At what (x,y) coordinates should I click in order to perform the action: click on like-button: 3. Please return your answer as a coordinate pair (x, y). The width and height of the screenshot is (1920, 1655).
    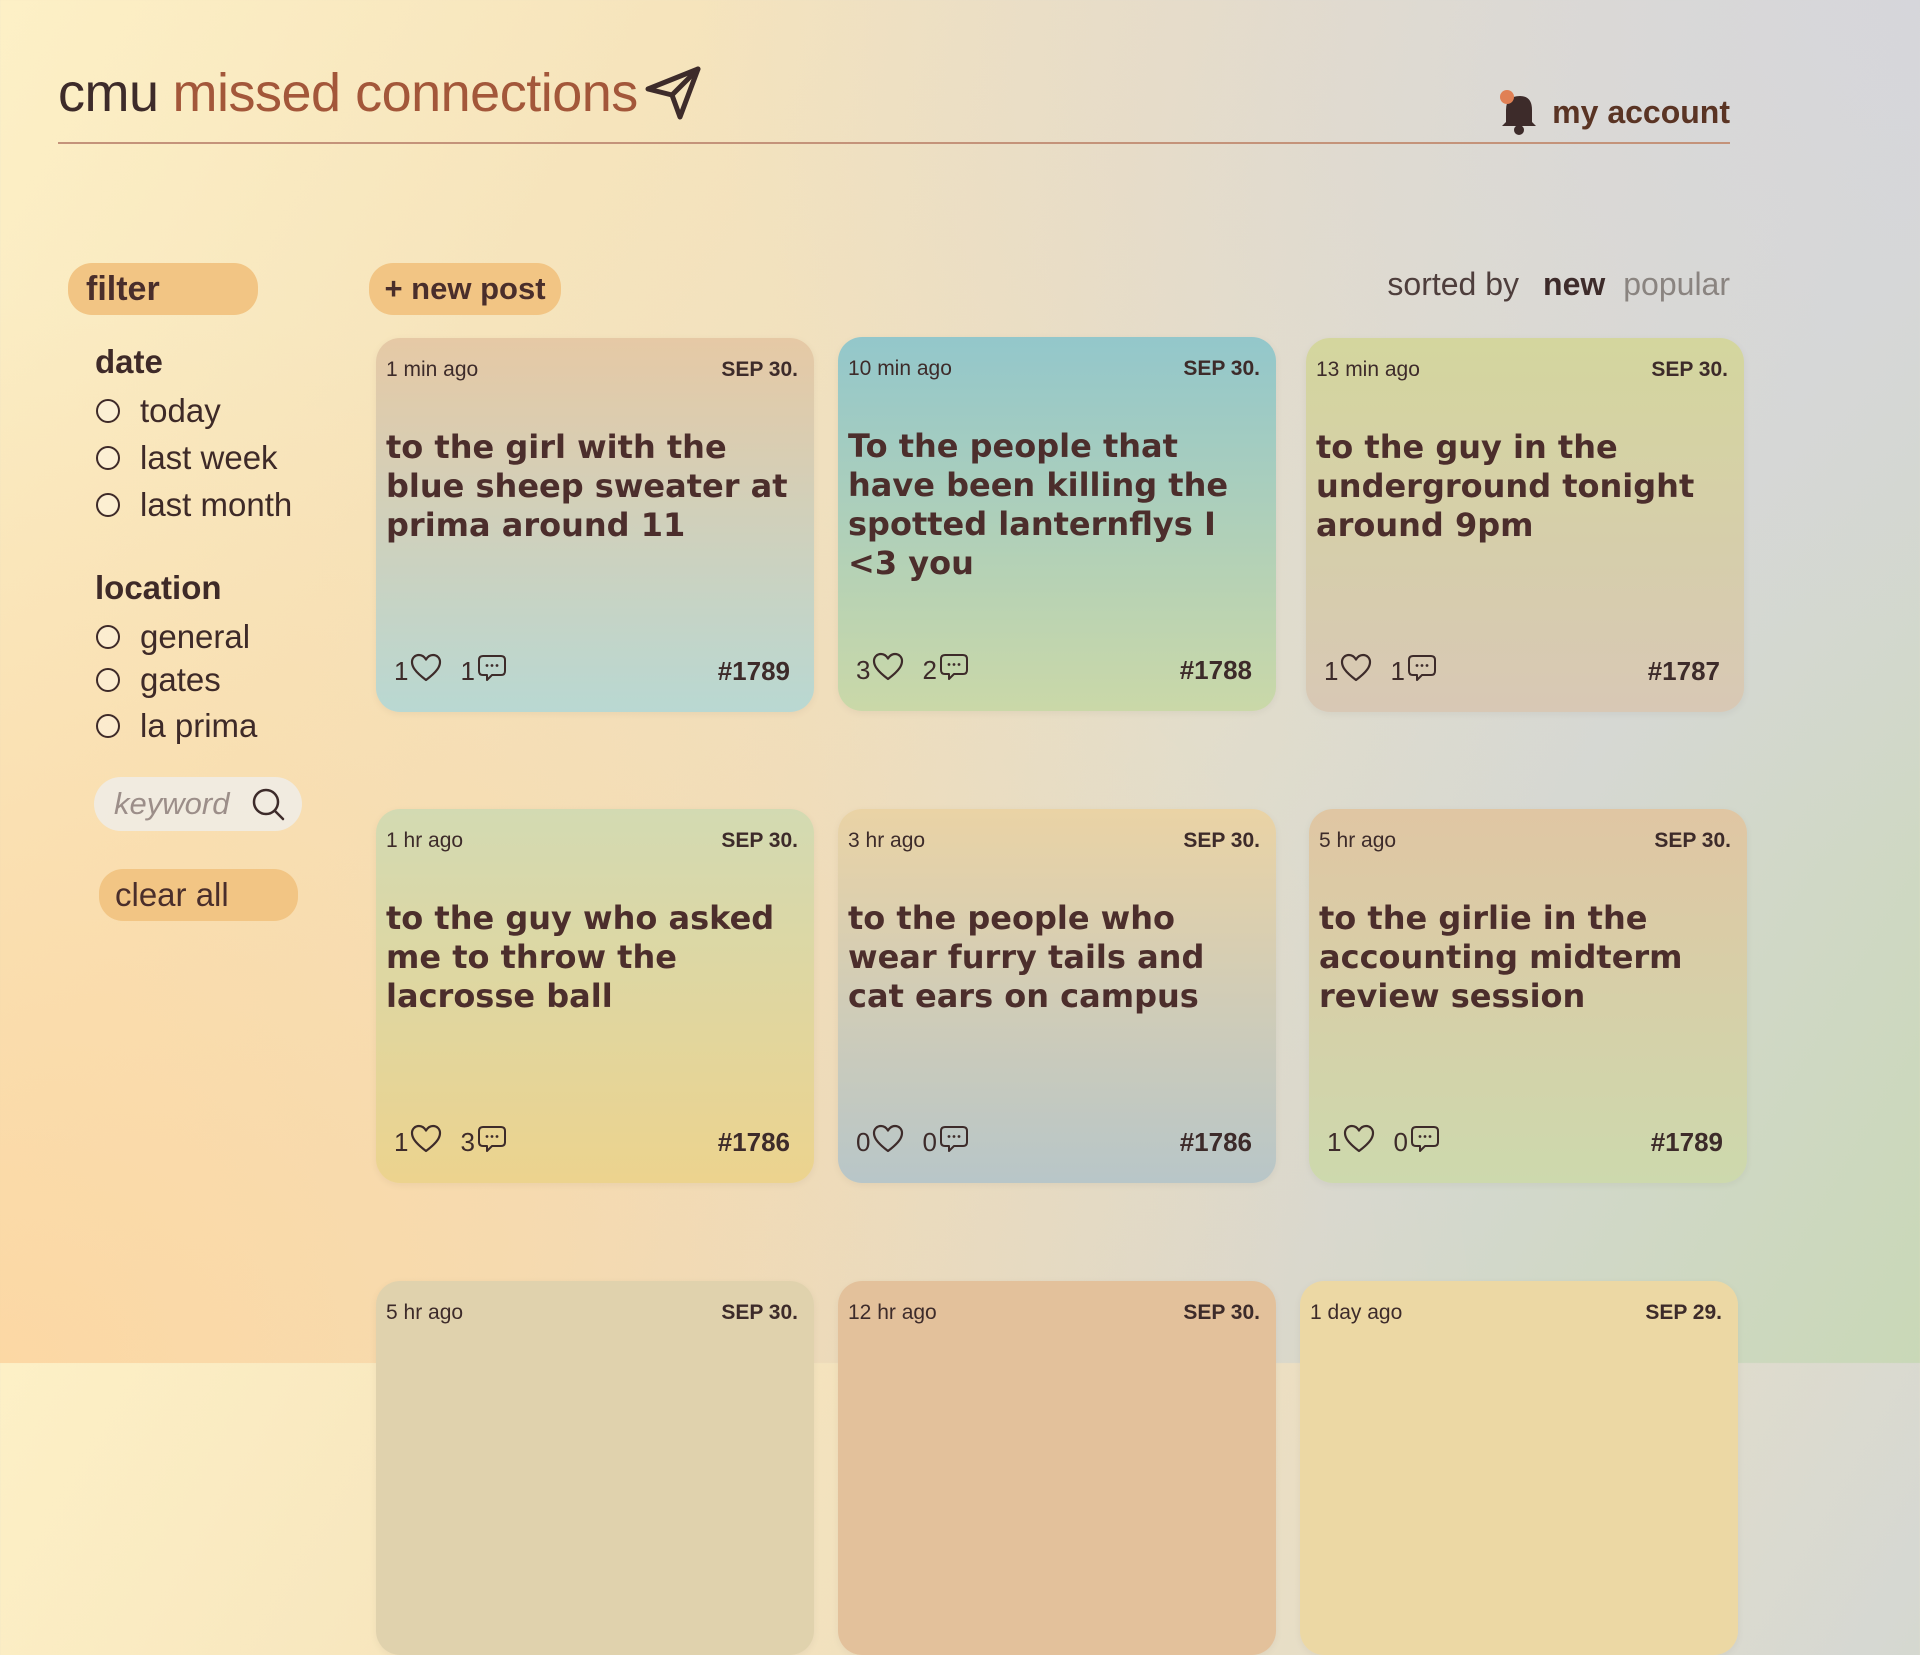
    Looking at the image, I should click on (880, 670).